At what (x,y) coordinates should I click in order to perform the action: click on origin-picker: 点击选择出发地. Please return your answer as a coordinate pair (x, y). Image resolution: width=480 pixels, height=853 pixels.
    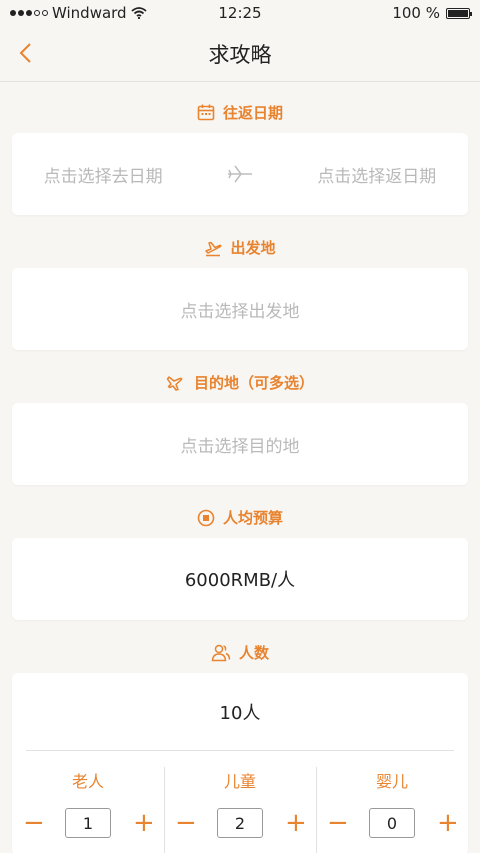
    Looking at the image, I should click on (240, 309).